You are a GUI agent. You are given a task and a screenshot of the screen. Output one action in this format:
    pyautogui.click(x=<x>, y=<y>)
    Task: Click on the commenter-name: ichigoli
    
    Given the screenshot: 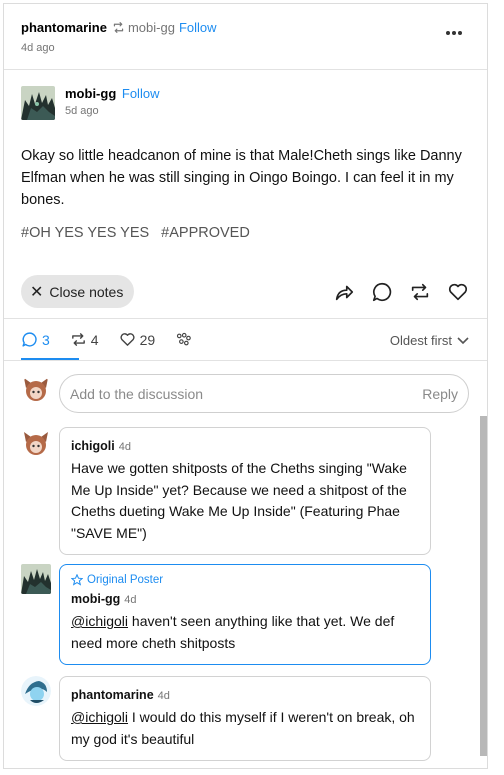 What is the action you would take?
    pyautogui.click(x=93, y=446)
    